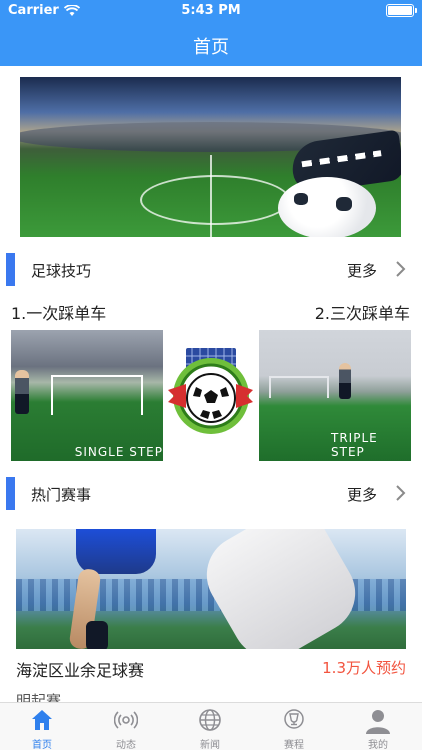  I want to click on tab-news: 新闻, so click(210, 726).